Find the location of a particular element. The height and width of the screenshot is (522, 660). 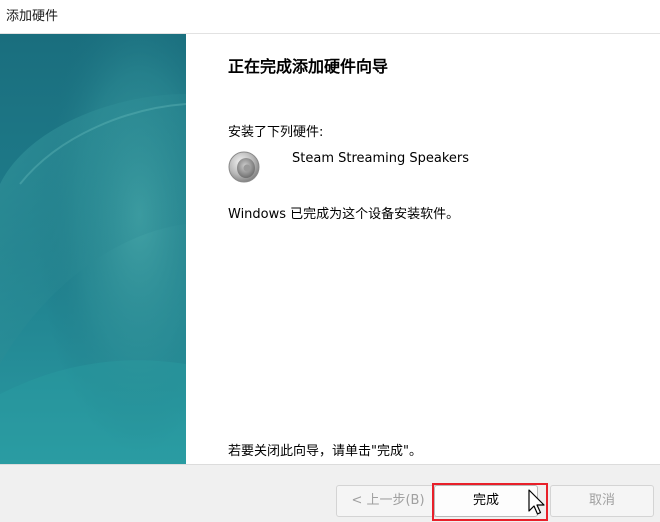

back-button: < 上一步(B) is located at coordinates (388, 501).